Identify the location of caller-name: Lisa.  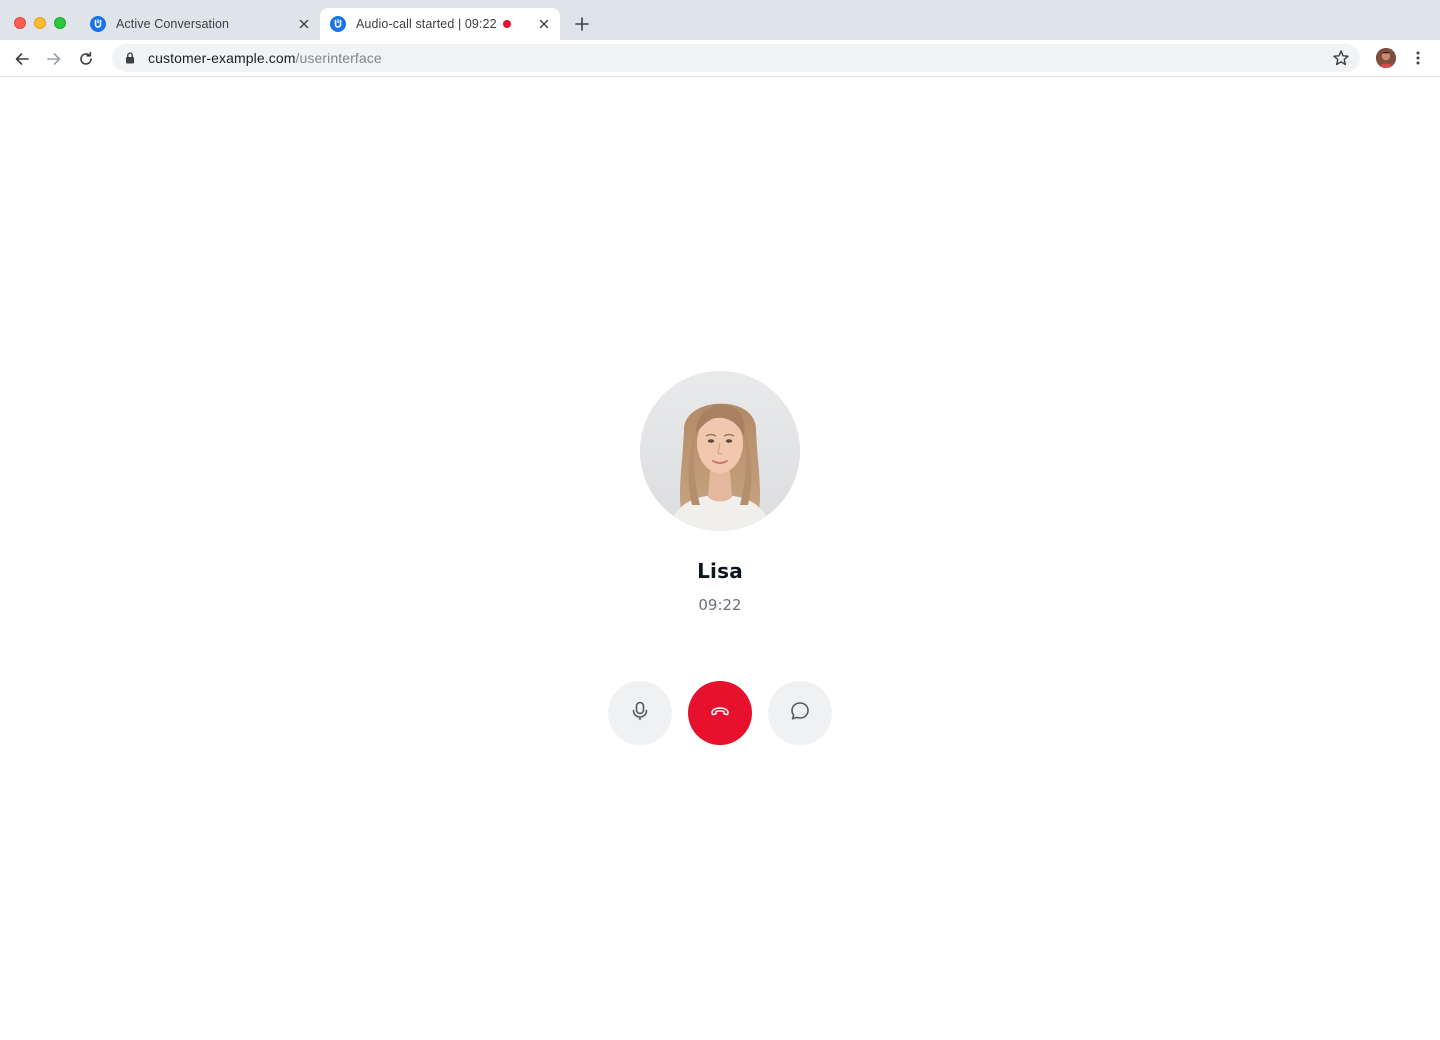
(720, 571).